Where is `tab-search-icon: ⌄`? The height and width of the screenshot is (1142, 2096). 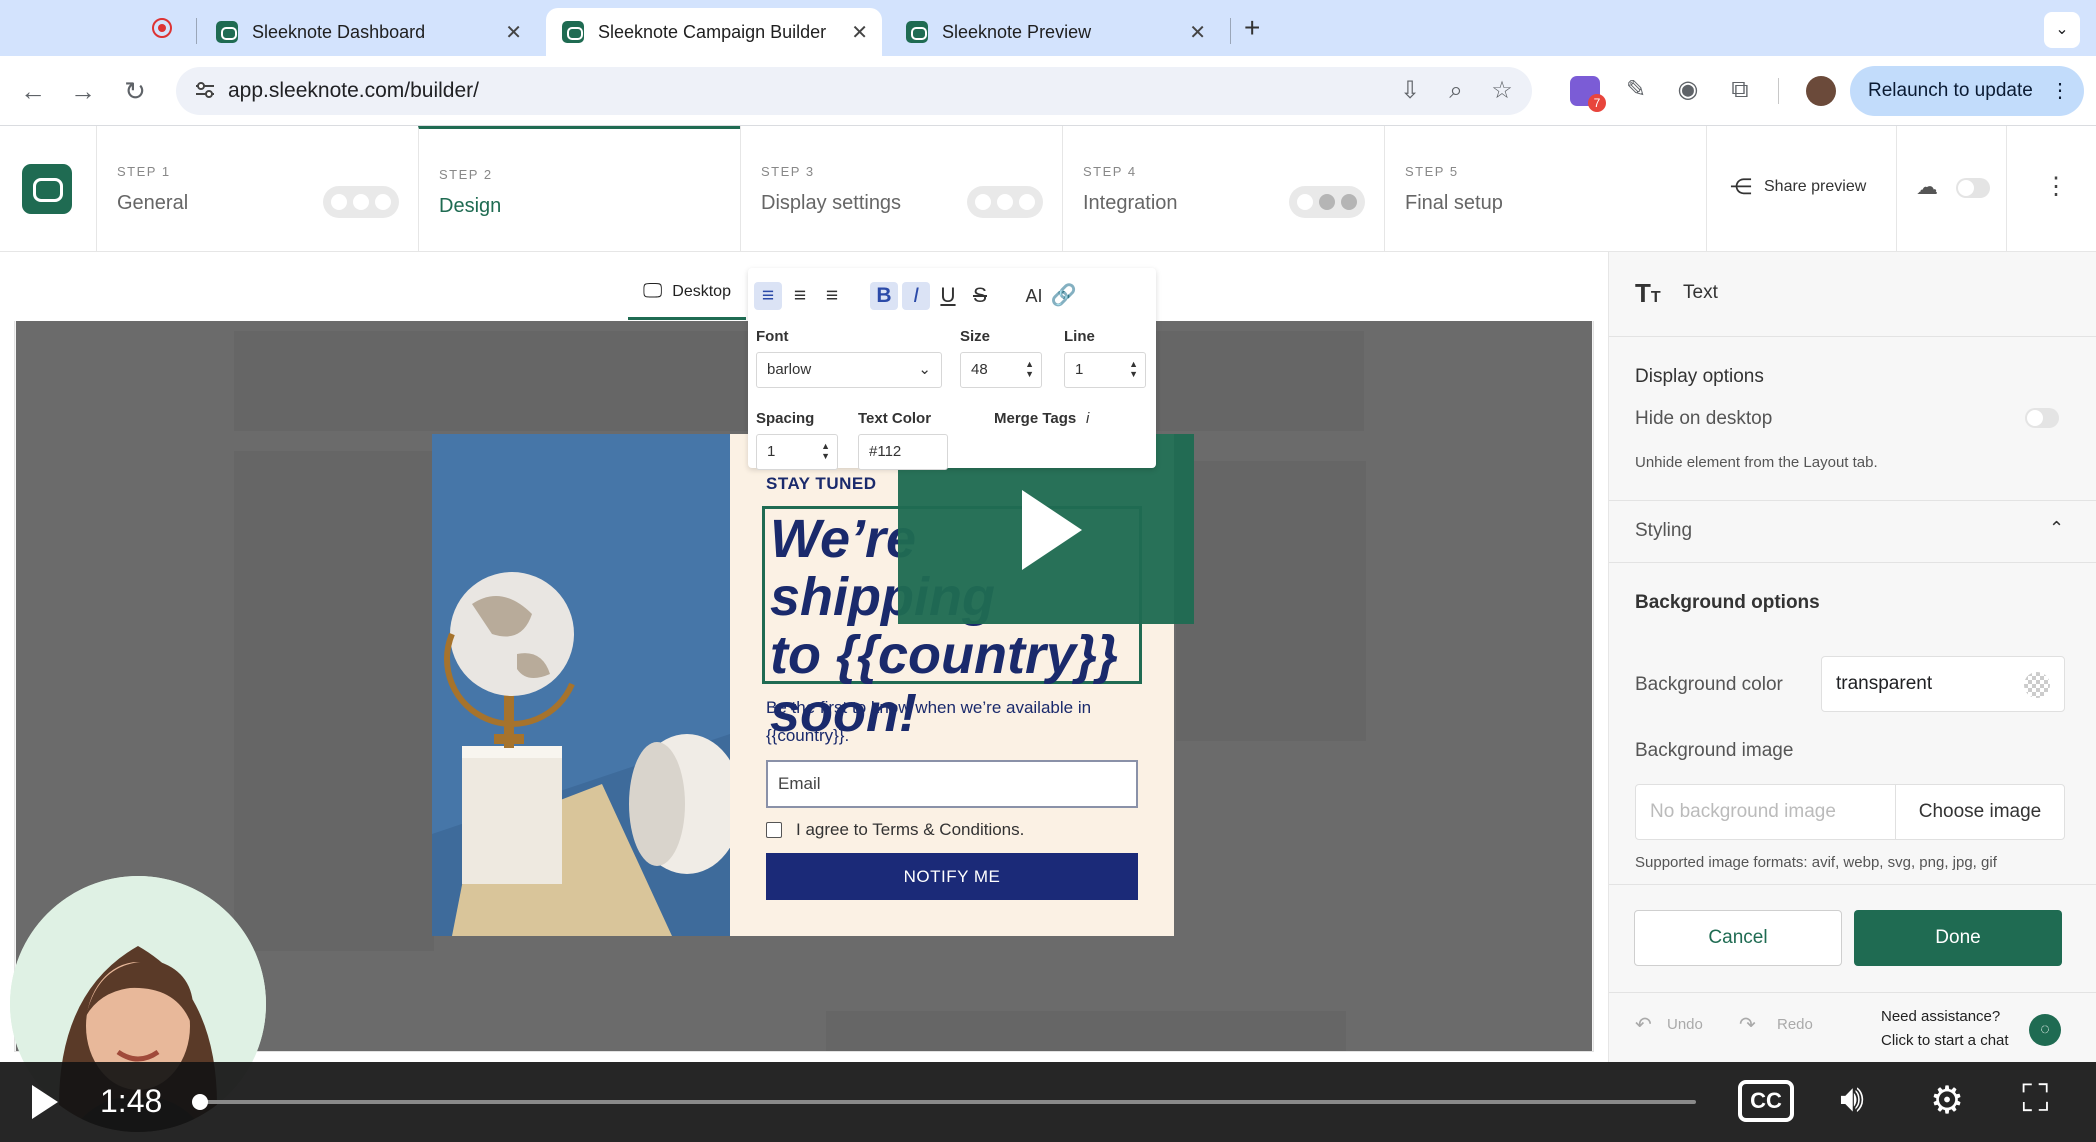 tab-search-icon: ⌄ is located at coordinates (2062, 30).